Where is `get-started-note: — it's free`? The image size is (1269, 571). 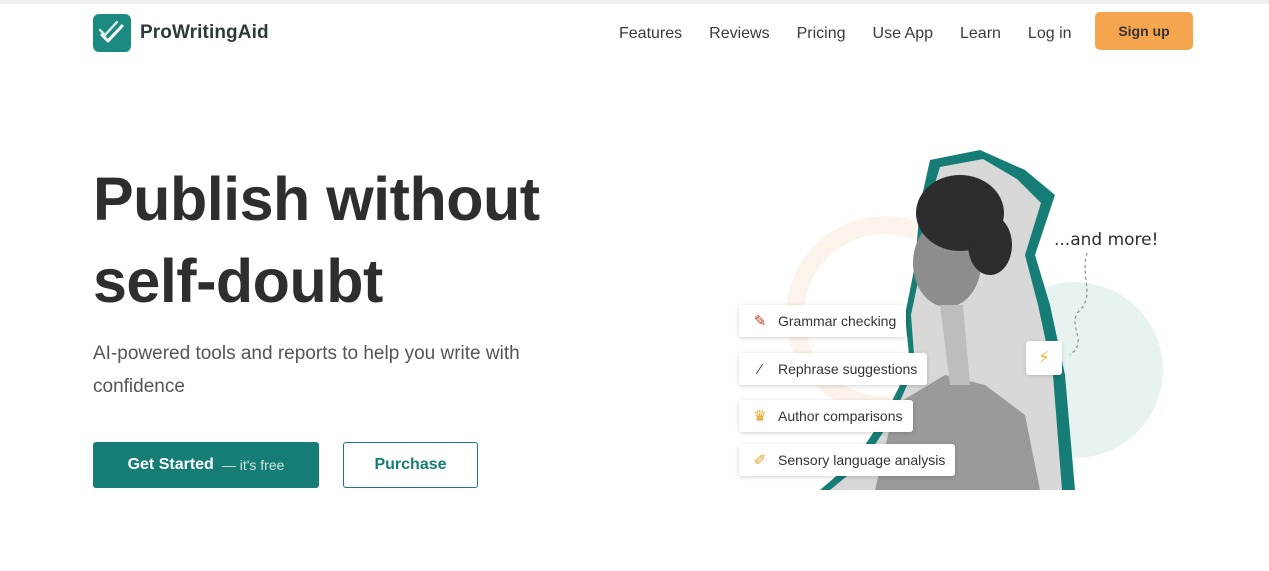
get-started-note: — it's free is located at coordinates (253, 465).